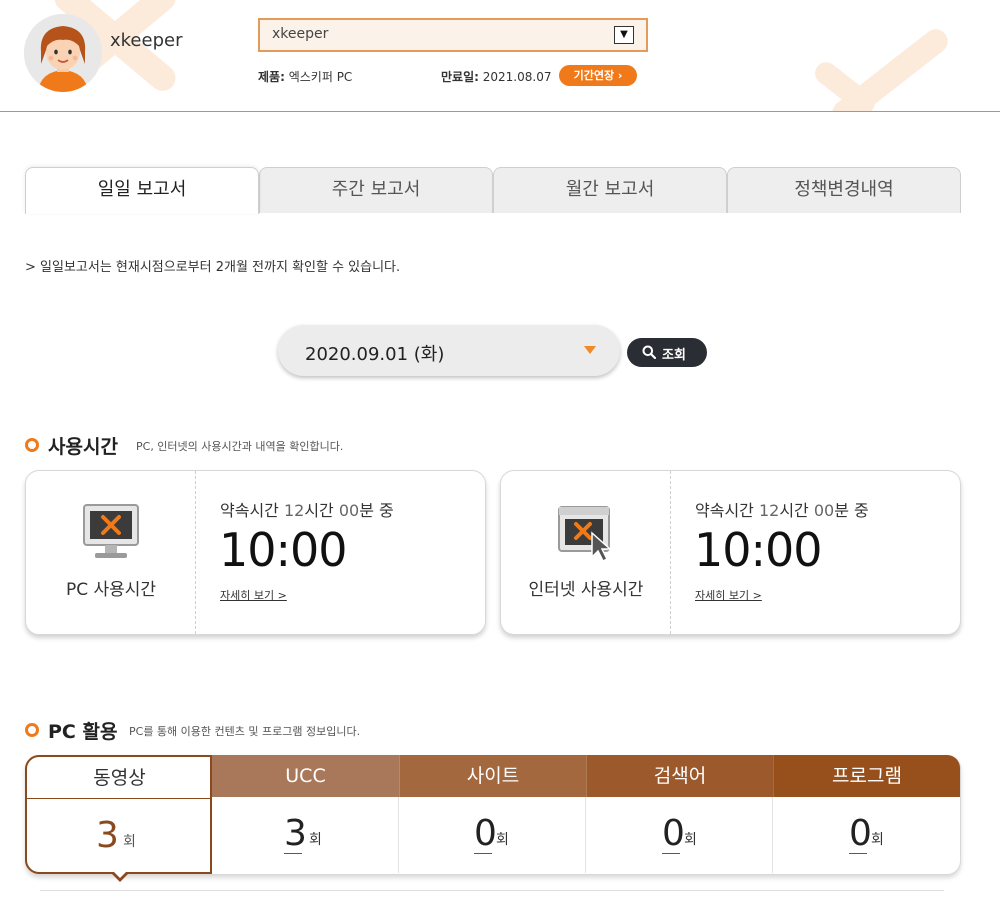 Image resolution: width=1000 pixels, height=901 pixels. What do you see at coordinates (483, 853) in the screenshot?
I see `sites-underline` at bounding box center [483, 853].